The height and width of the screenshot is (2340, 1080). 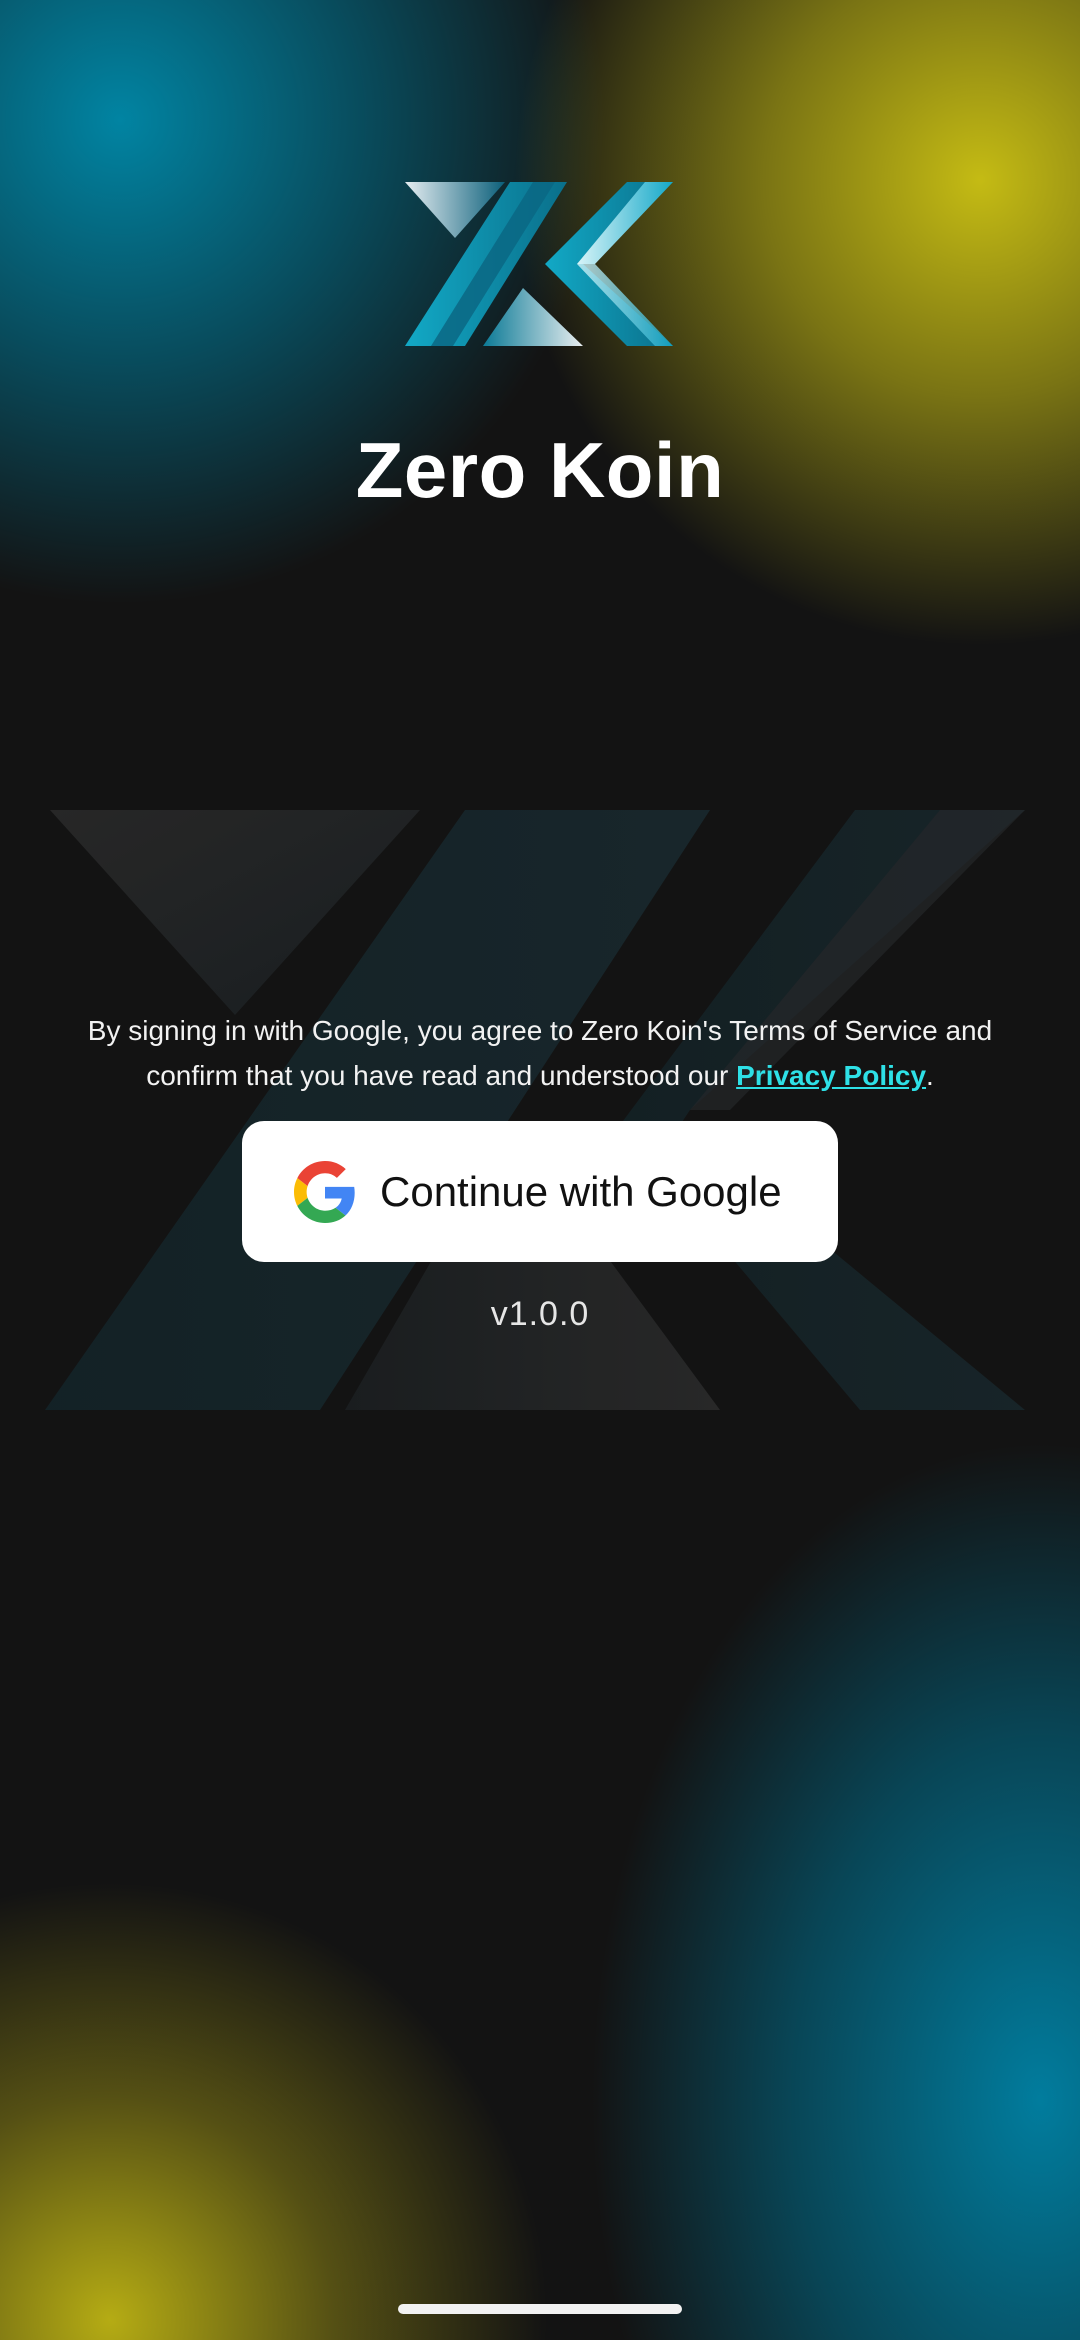 I want to click on app-title: Zero Koin, so click(x=540, y=470).